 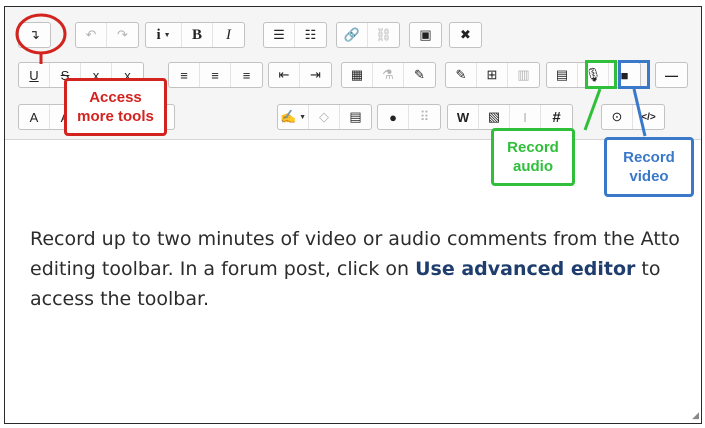 I want to click on access-circle, so click(x=41, y=34).